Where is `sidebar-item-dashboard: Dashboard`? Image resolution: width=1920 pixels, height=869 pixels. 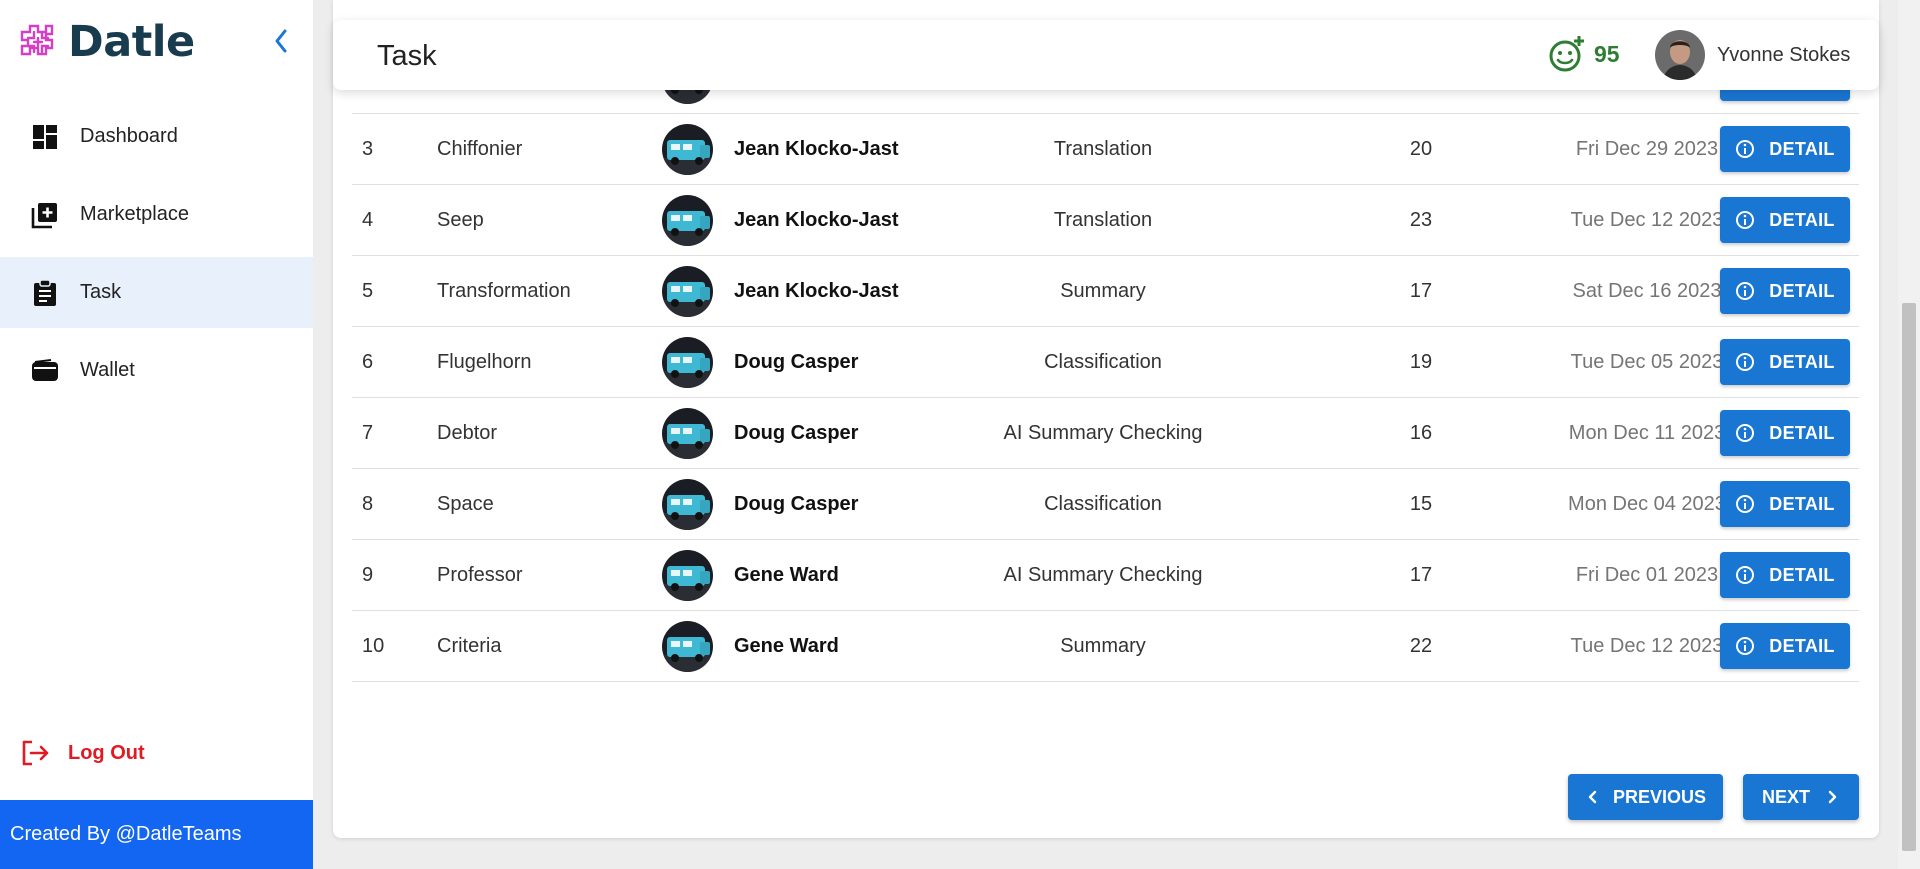 sidebar-item-dashboard: Dashboard is located at coordinates (156, 136).